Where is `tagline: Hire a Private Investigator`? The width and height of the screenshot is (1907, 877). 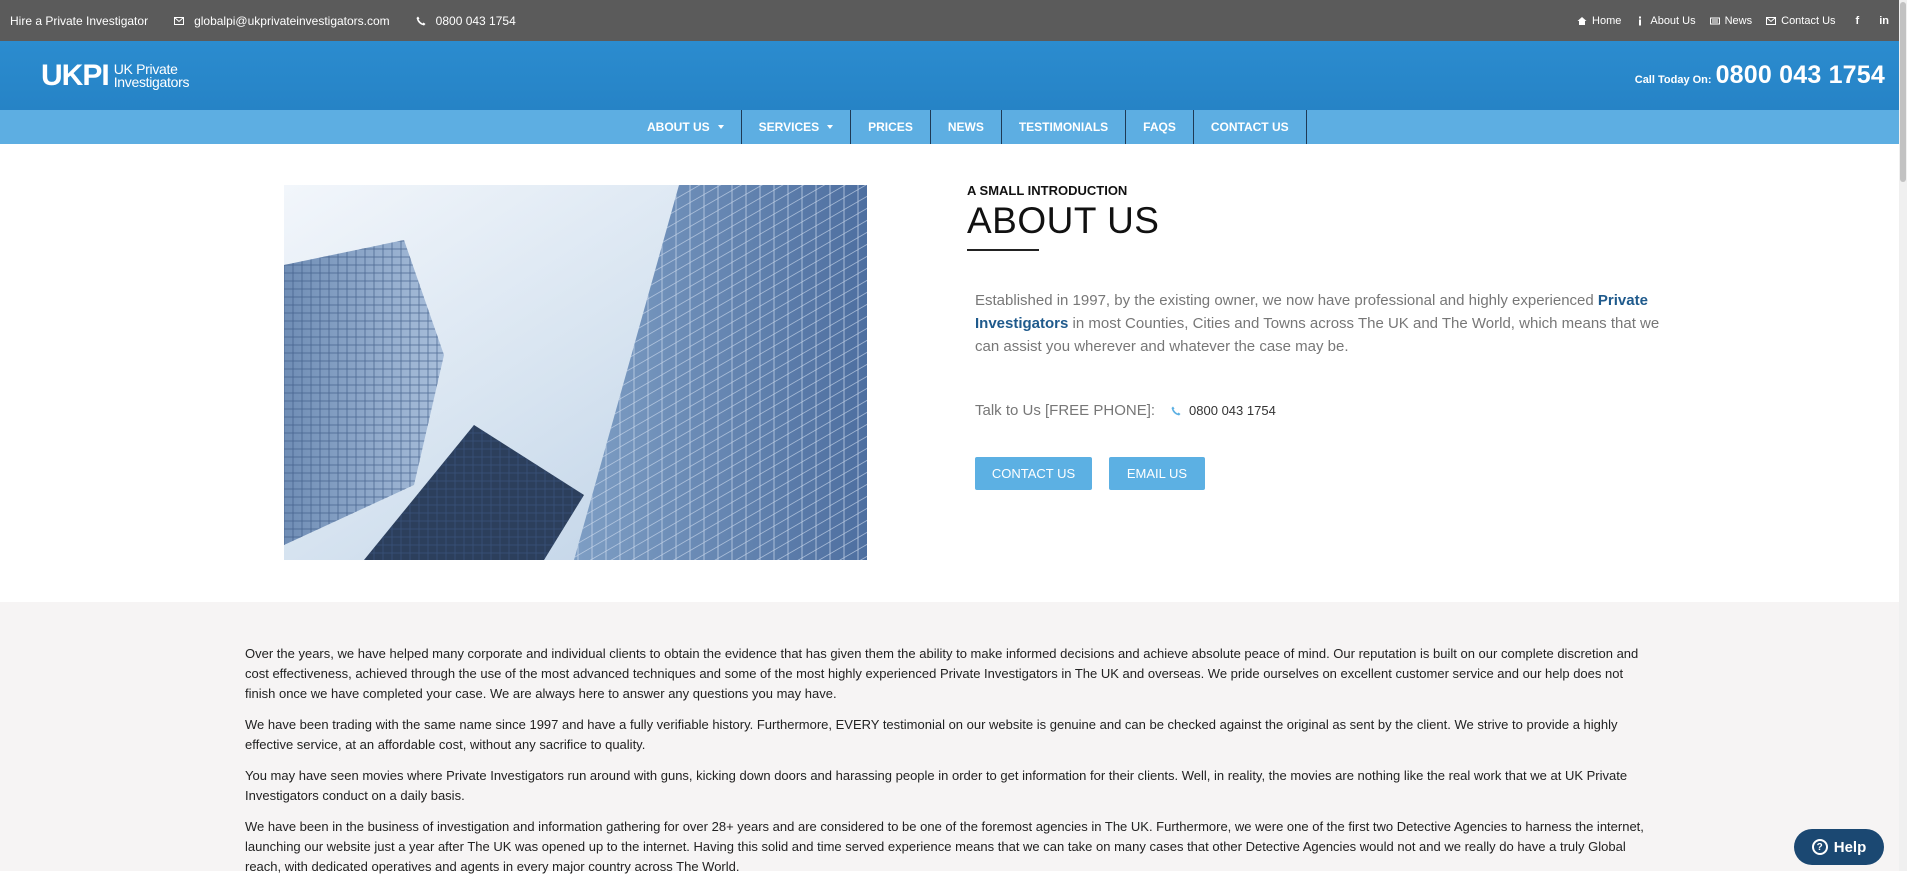
tagline: Hire a Private Investigator is located at coordinates (79, 20).